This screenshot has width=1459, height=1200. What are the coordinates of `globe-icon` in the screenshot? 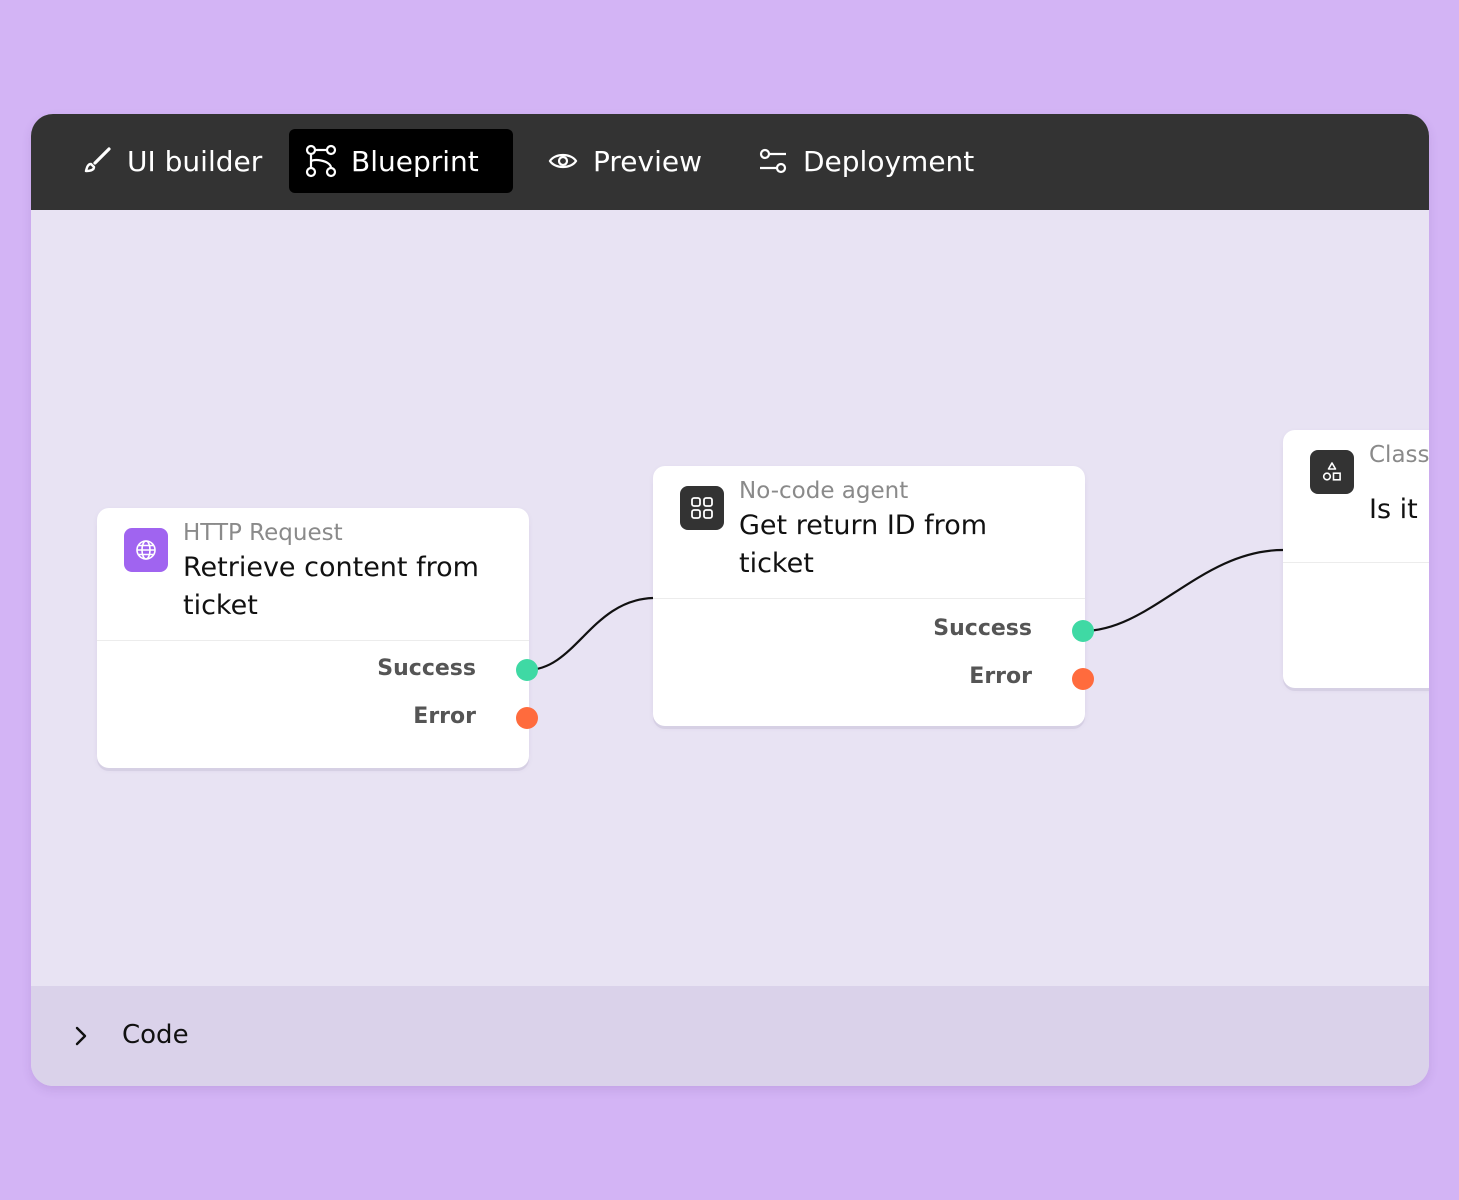 It's located at (146, 550).